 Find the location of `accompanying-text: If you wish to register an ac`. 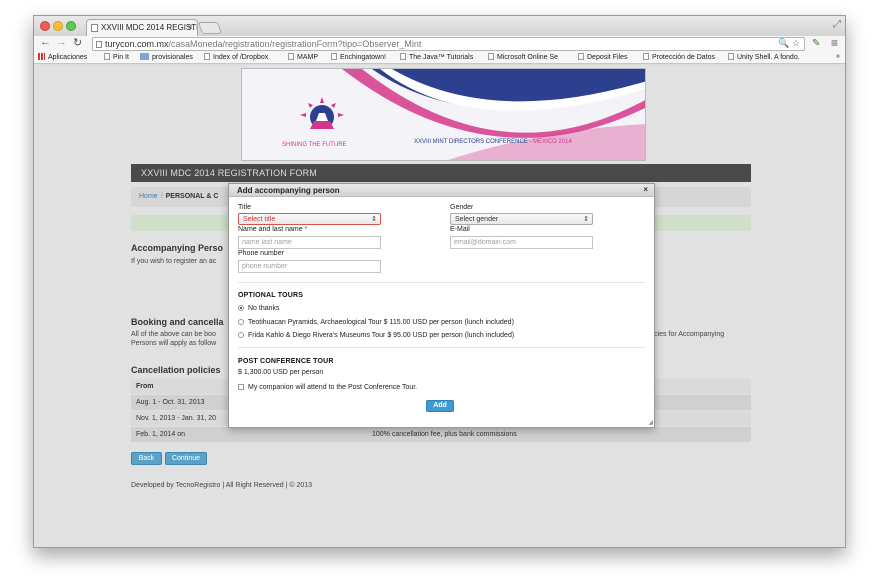

accompanying-text: If you wish to register an ac is located at coordinates (174, 261).